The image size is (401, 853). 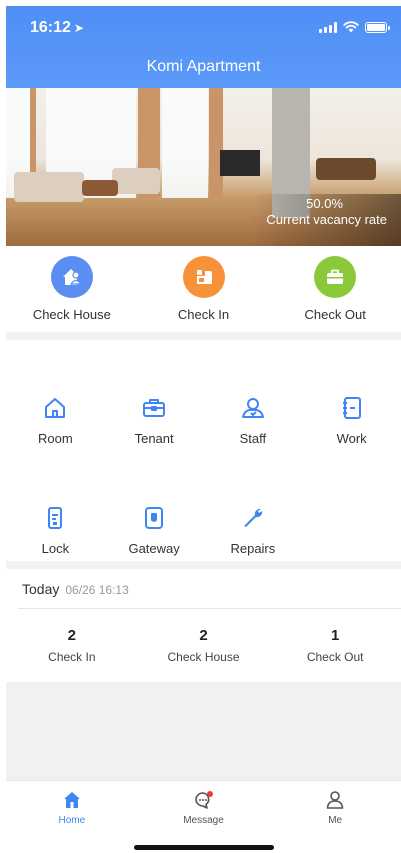 I want to click on wrench-icon, so click(x=253, y=518).